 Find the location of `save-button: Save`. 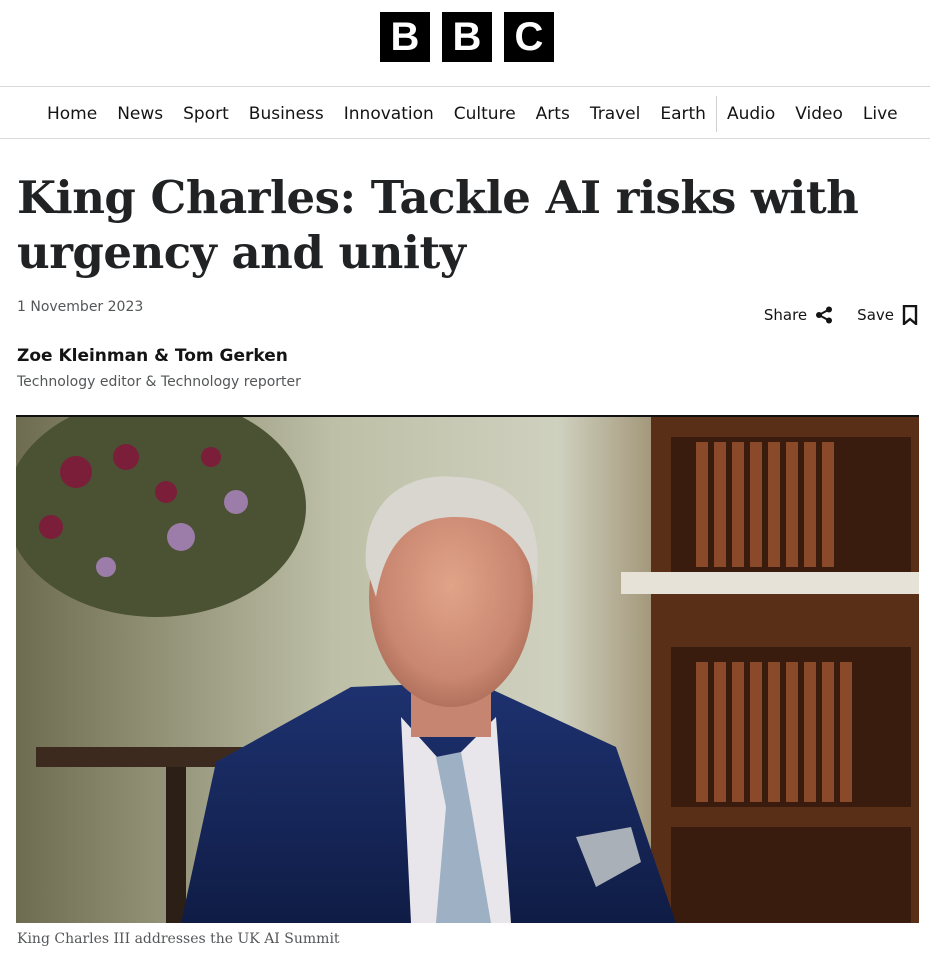

save-button: Save is located at coordinates (887, 315).